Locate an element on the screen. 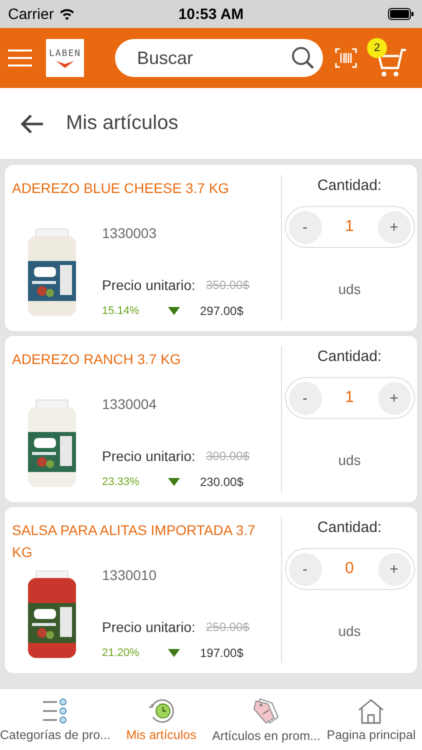  quantity-stepper: - 0 + is located at coordinates (349, 569).